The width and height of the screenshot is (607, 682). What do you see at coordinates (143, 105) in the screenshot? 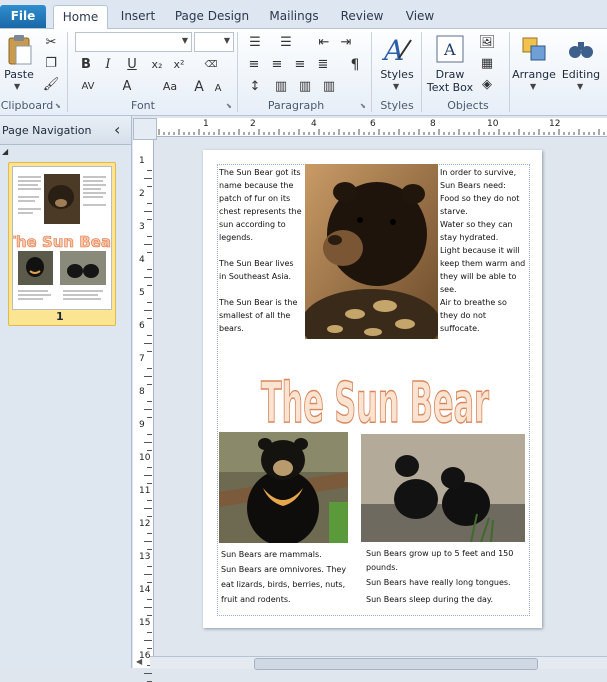
I see `group-label-font: Font` at bounding box center [143, 105].